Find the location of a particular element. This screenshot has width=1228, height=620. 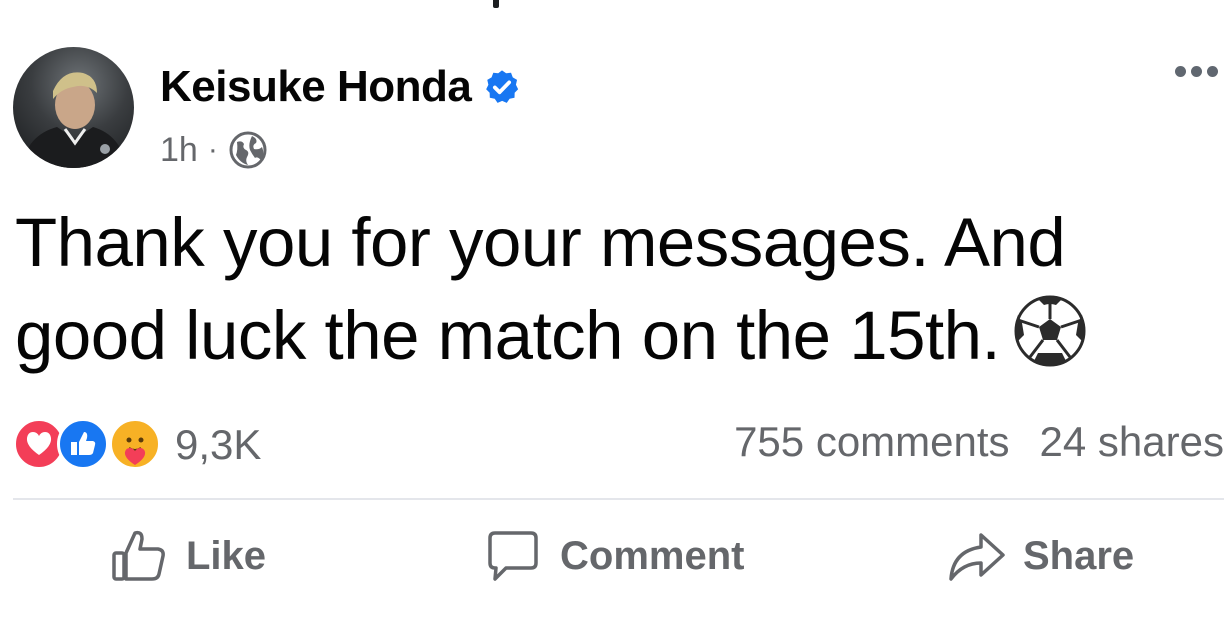

post-header: Keisuke Honda is located at coordinates (340, 87).